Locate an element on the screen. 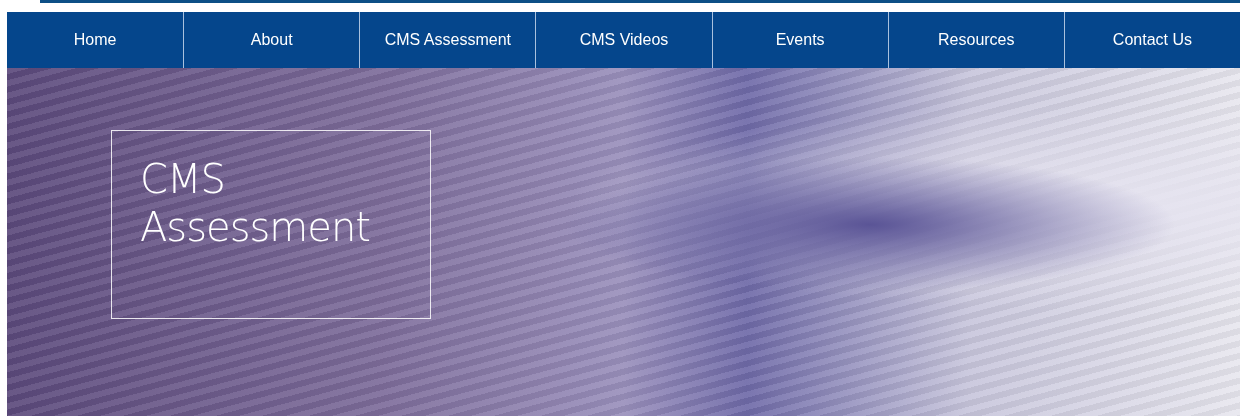  nav-link: Resources is located at coordinates (975, 40).